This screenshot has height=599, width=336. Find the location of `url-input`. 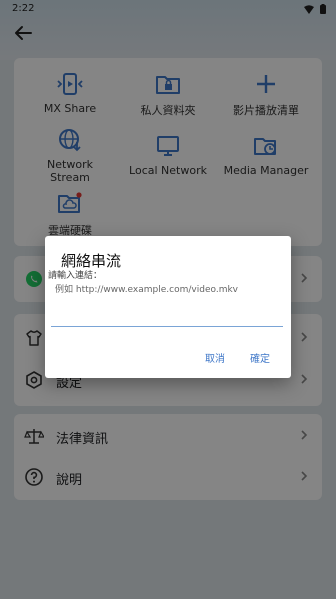

url-input is located at coordinates (167, 311).